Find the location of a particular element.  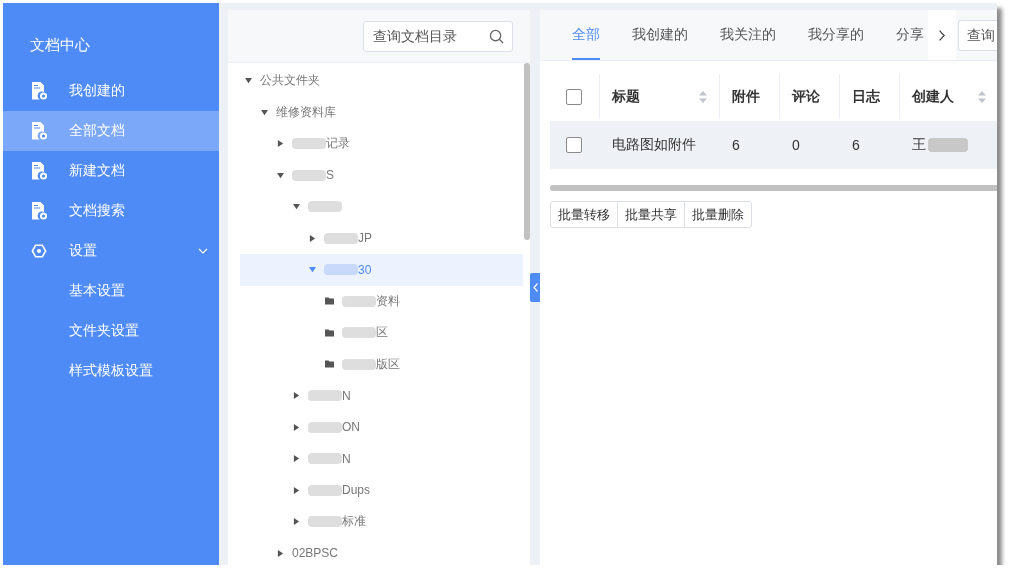

batch-action-button: 批量删除 is located at coordinates (718, 214).